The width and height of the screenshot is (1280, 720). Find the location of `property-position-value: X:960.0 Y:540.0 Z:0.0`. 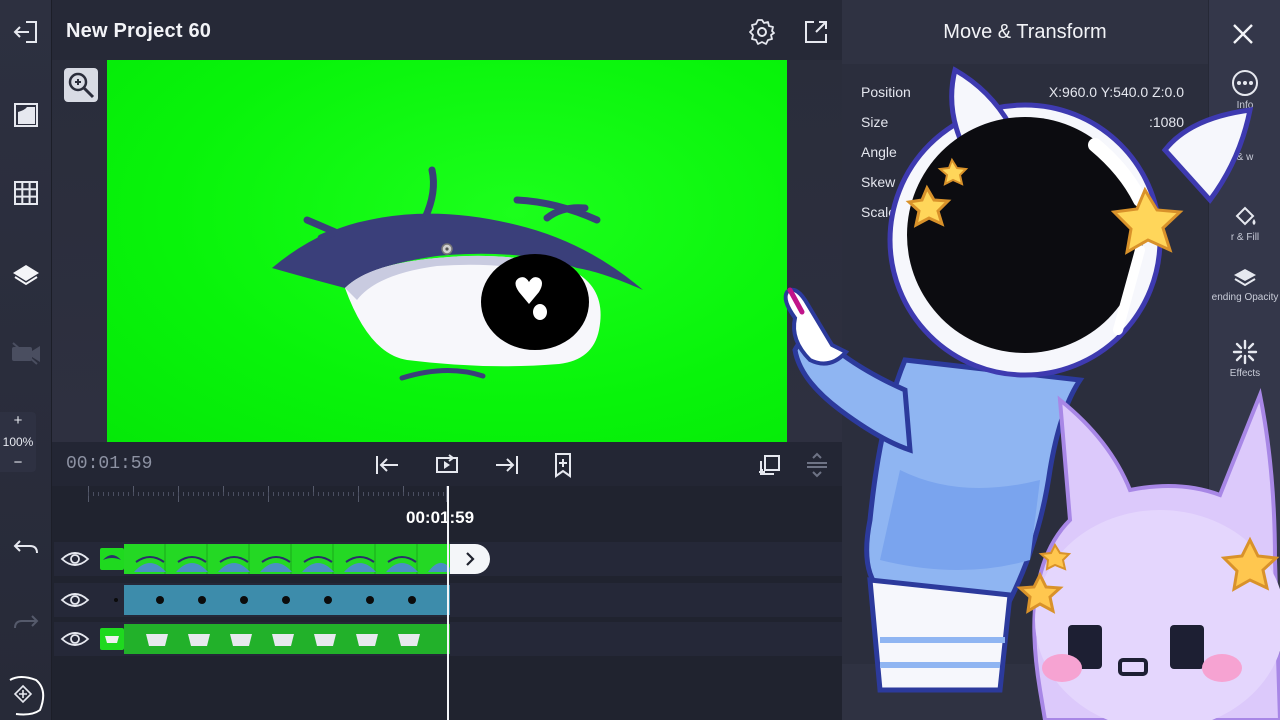

property-position-value: X:960.0 Y:540.0 Z:0.0 is located at coordinates (1116, 92).